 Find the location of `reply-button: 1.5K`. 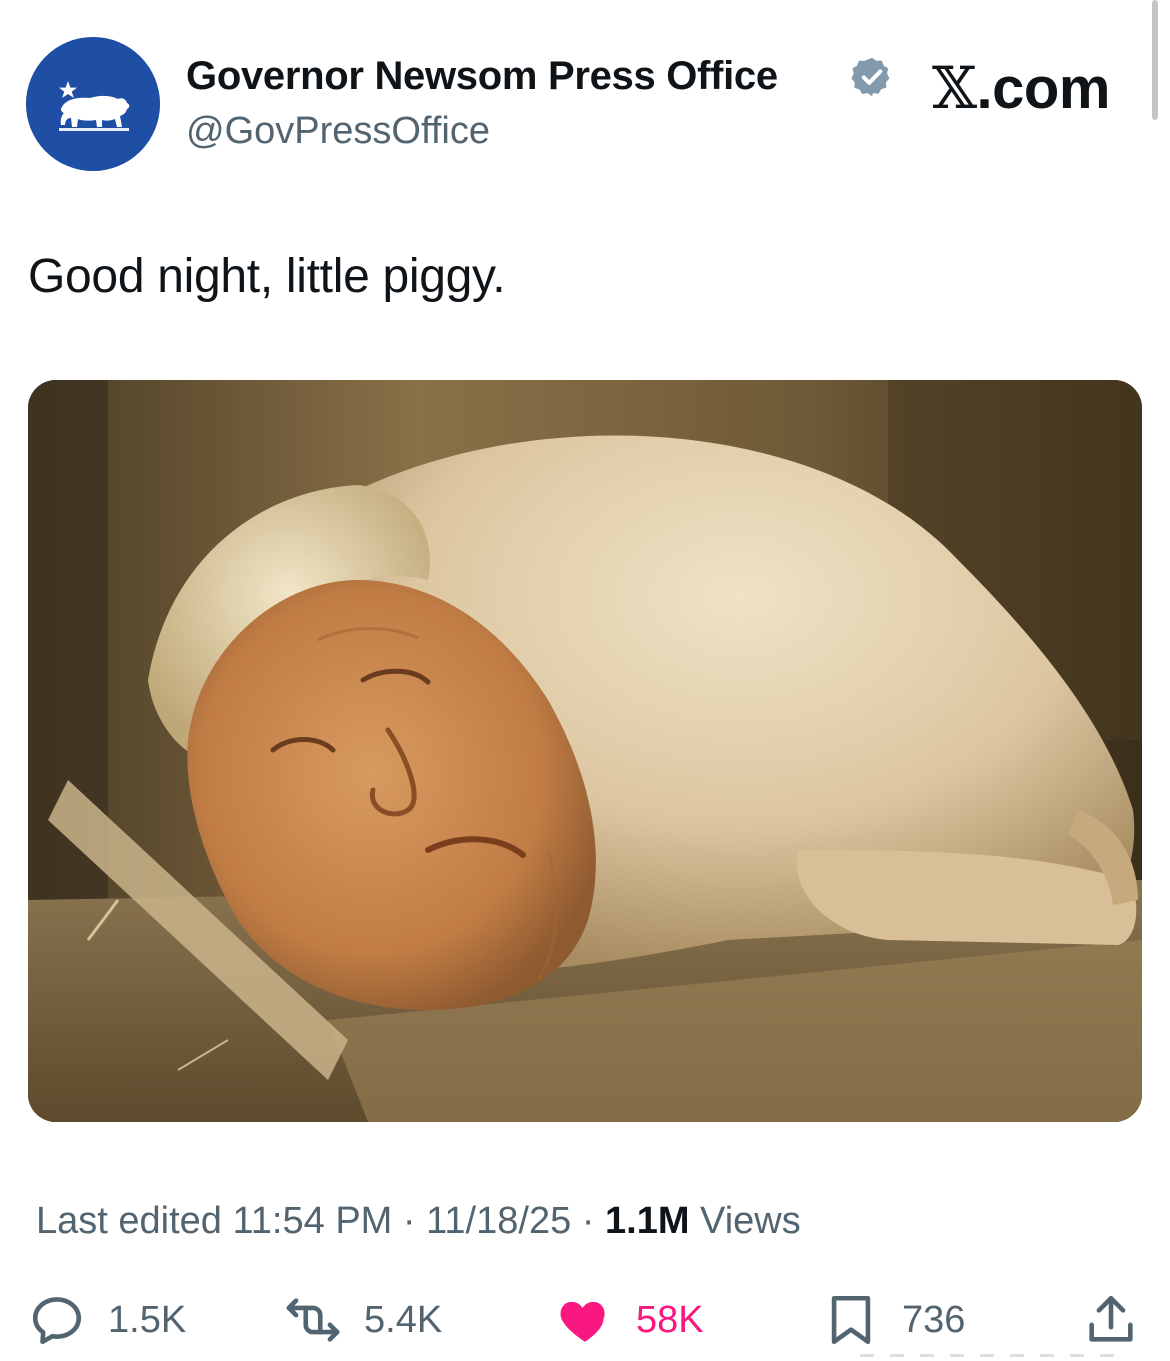

reply-button: 1.5K is located at coordinates (107, 1320).